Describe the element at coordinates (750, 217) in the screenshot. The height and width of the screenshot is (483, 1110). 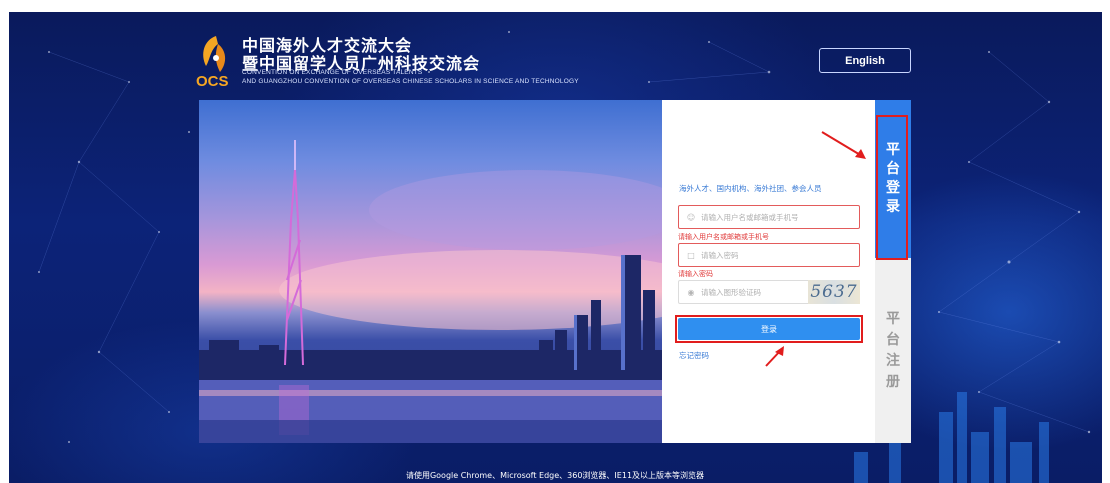
I see `username-placeholder: 请输入用户名或邮箱或手机号` at that location.